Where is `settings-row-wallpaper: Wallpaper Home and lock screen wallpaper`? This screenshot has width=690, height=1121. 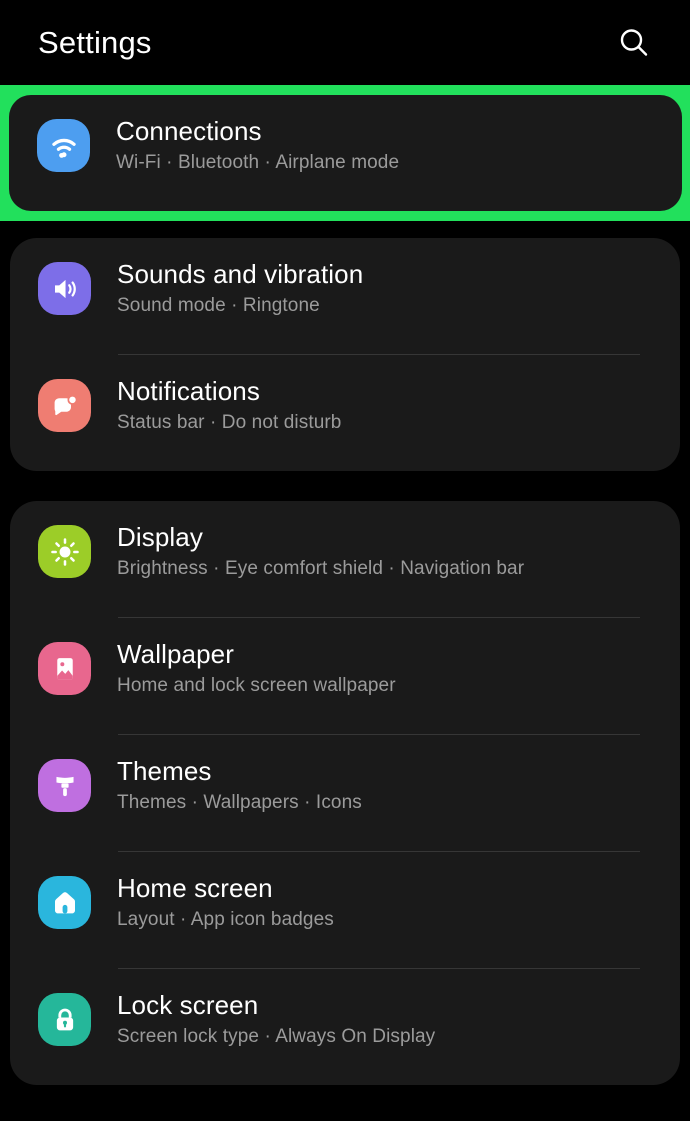 settings-row-wallpaper: Wallpaper Home and lock screen wallpaper is located at coordinates (345, 676).